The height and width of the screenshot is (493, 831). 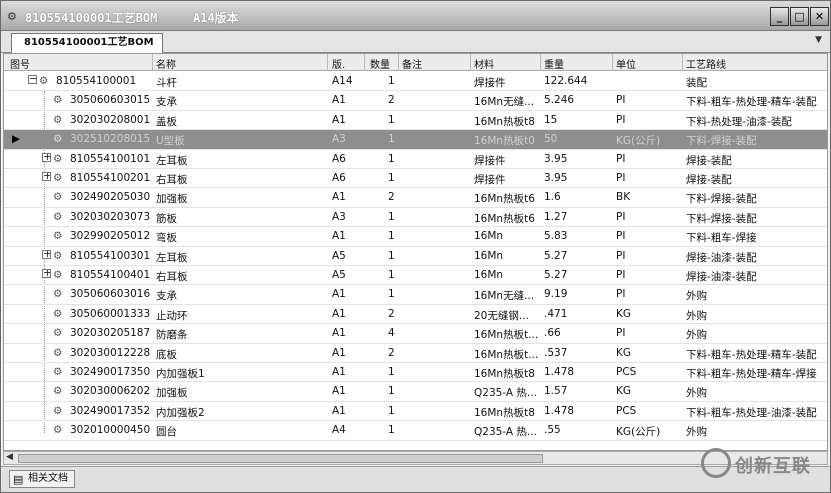 I want to click on table-row: ⚙ 305060001333 止动环 A1 2 20无缝钢... .471 KG 外购, so click(x=415, y=315).